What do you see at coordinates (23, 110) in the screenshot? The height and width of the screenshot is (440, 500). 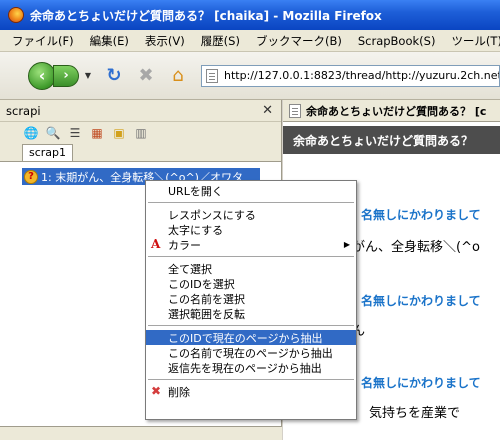 I see `sidebar-title: scrapi` at bounding box center [23, 110].